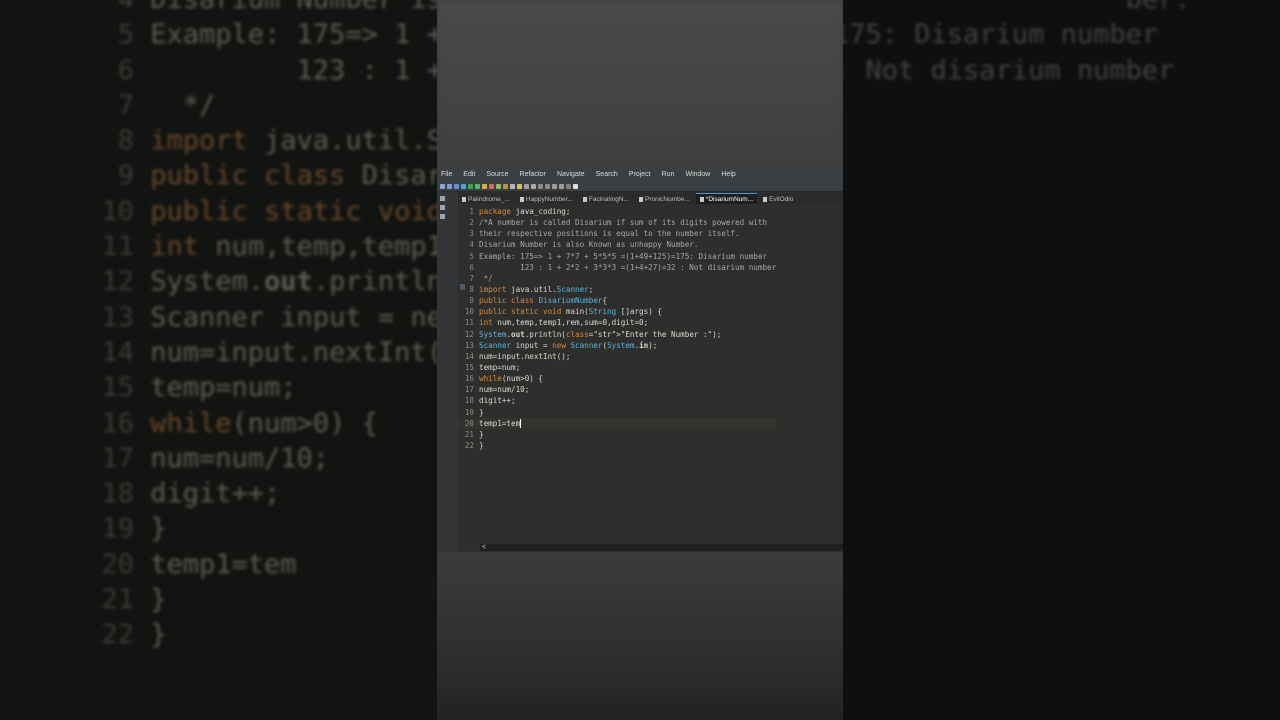  What do you see at coordinates (617, 423) in the screenshot?
I see `code-line: 20 temp1=tem` at bounding box center [617, 423].